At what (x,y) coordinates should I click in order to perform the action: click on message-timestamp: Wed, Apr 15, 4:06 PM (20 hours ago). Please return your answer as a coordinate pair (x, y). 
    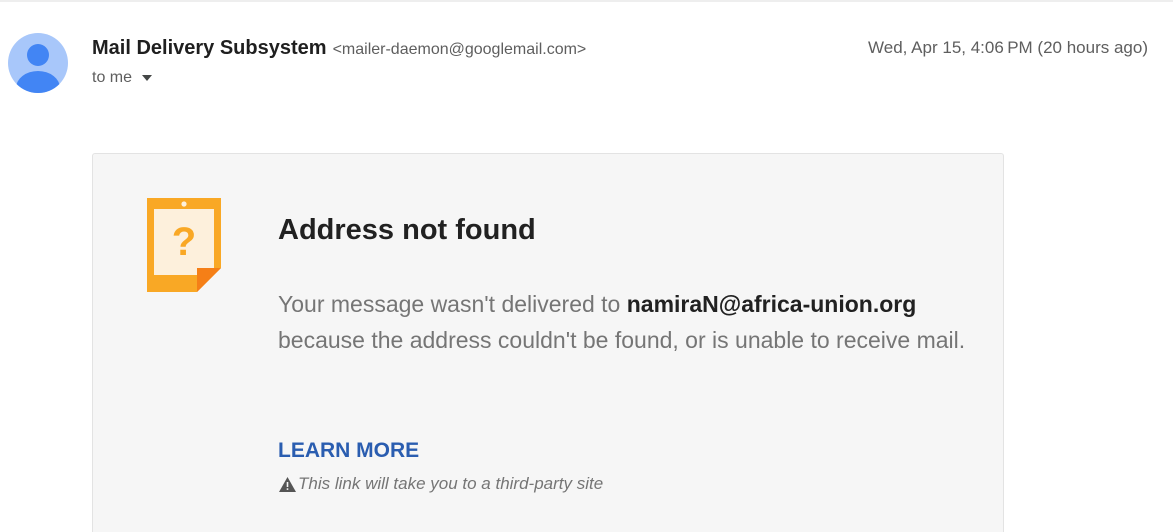
    Looking at the image, I should click on (1008, 47).